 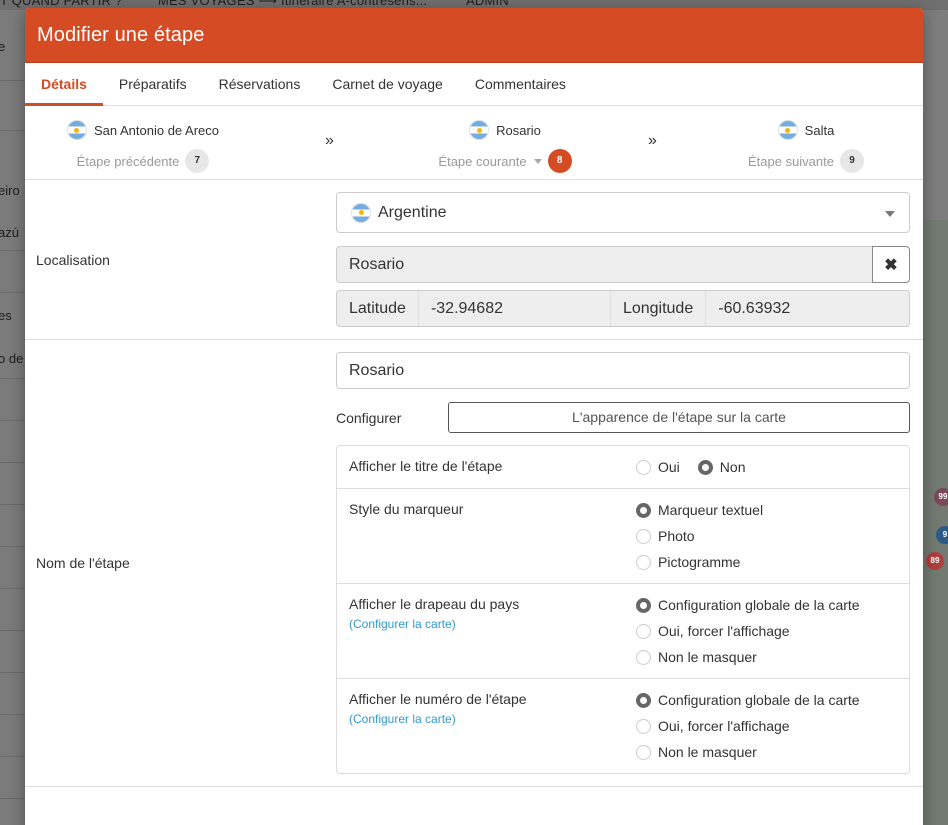 I want to click on tab-preparations: Préparatifs, so click(x=153, y=84).